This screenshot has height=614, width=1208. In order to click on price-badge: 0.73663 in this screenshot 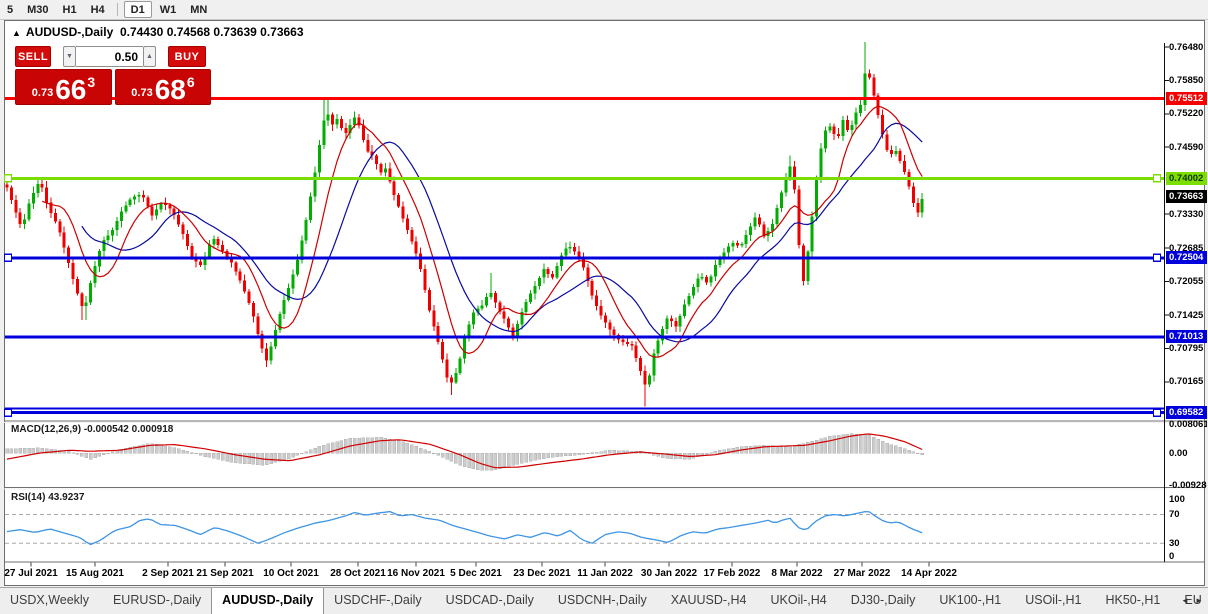, I will do `click(1186, 196)`.